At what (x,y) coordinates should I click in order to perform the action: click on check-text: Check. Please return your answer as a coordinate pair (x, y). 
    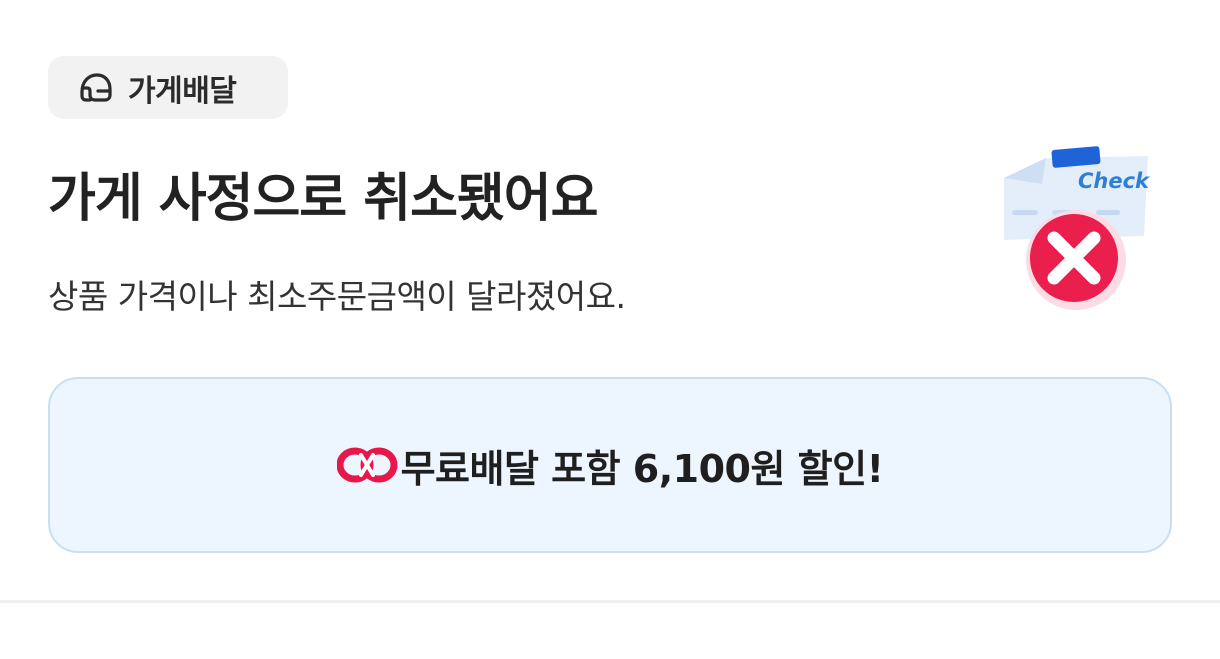
    Looking at the image, I should click on (1114, 181).